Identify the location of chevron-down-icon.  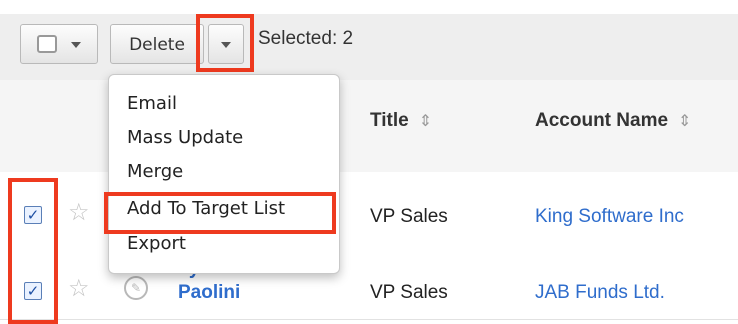
(76, 45).